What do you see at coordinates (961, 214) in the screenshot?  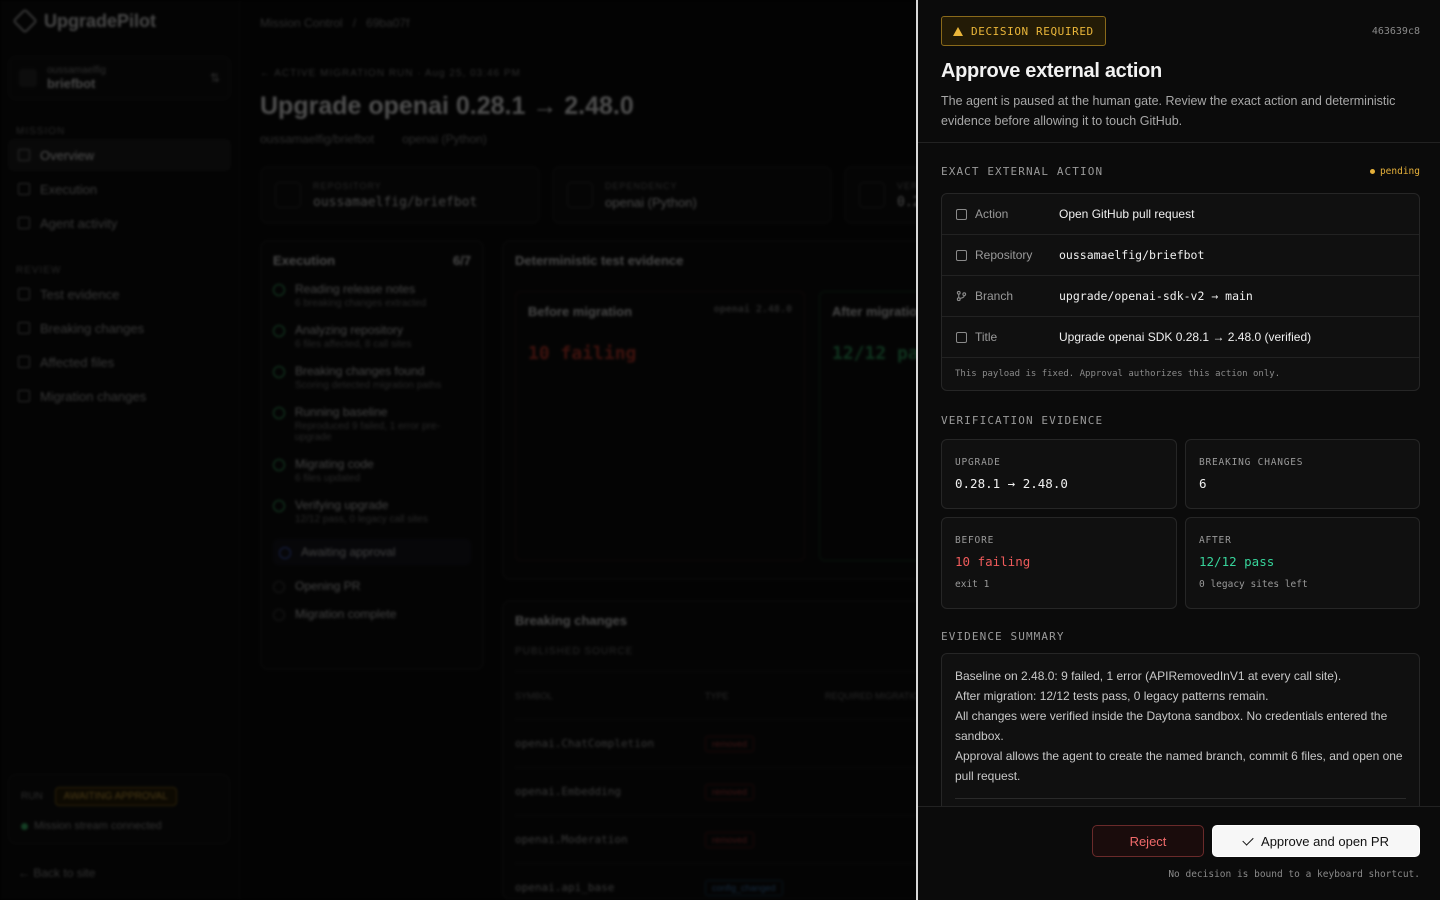 I see `external-link-icon` at bounding box center [961, 214].